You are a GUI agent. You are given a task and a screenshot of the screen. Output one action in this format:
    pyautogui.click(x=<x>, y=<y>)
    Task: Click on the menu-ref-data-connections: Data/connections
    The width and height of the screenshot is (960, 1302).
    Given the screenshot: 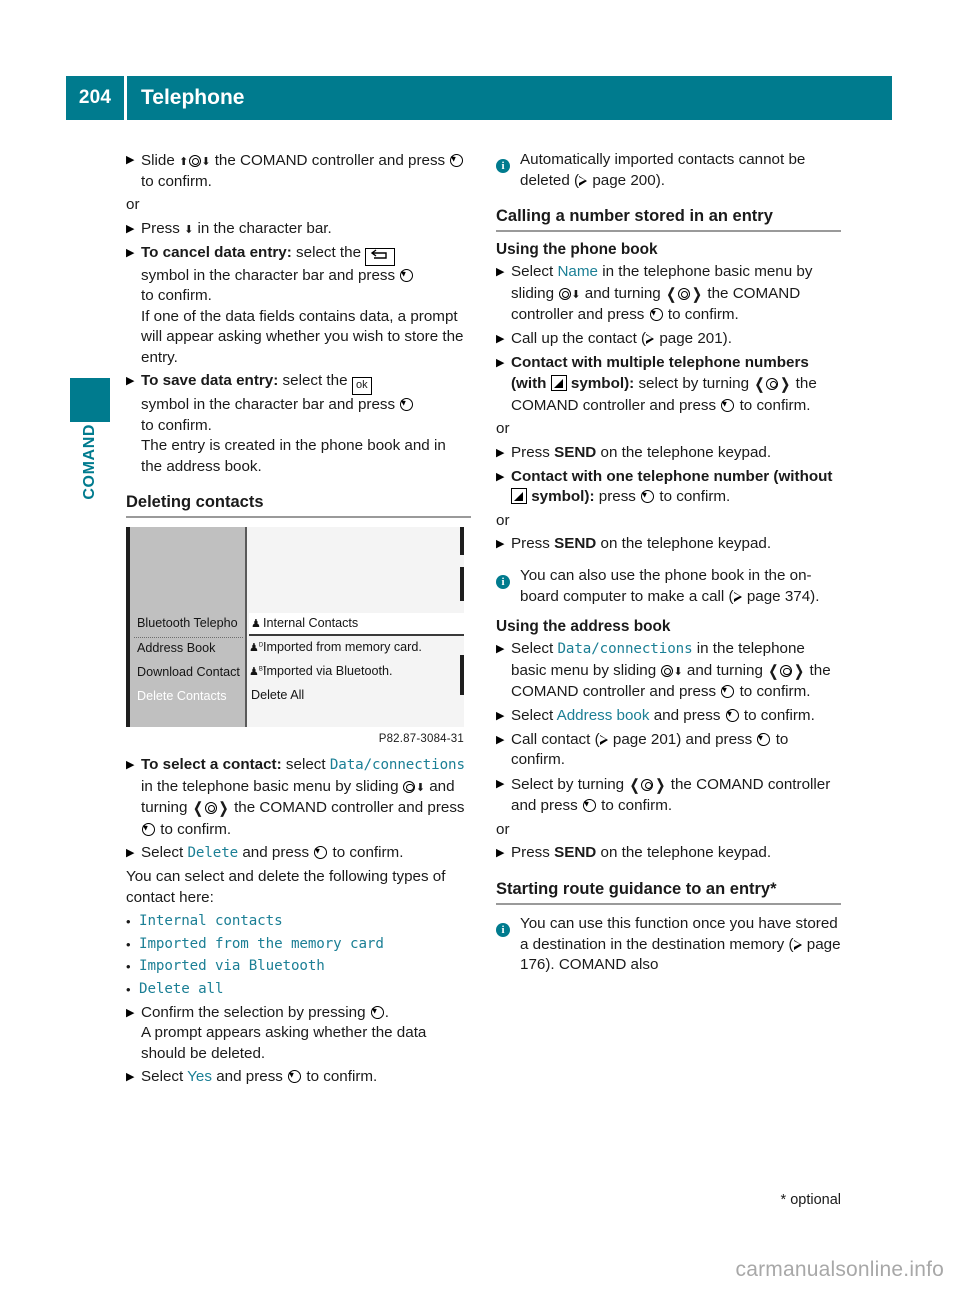 What is the action you would take?
    pyautogui.click(x=397, y=765)
    